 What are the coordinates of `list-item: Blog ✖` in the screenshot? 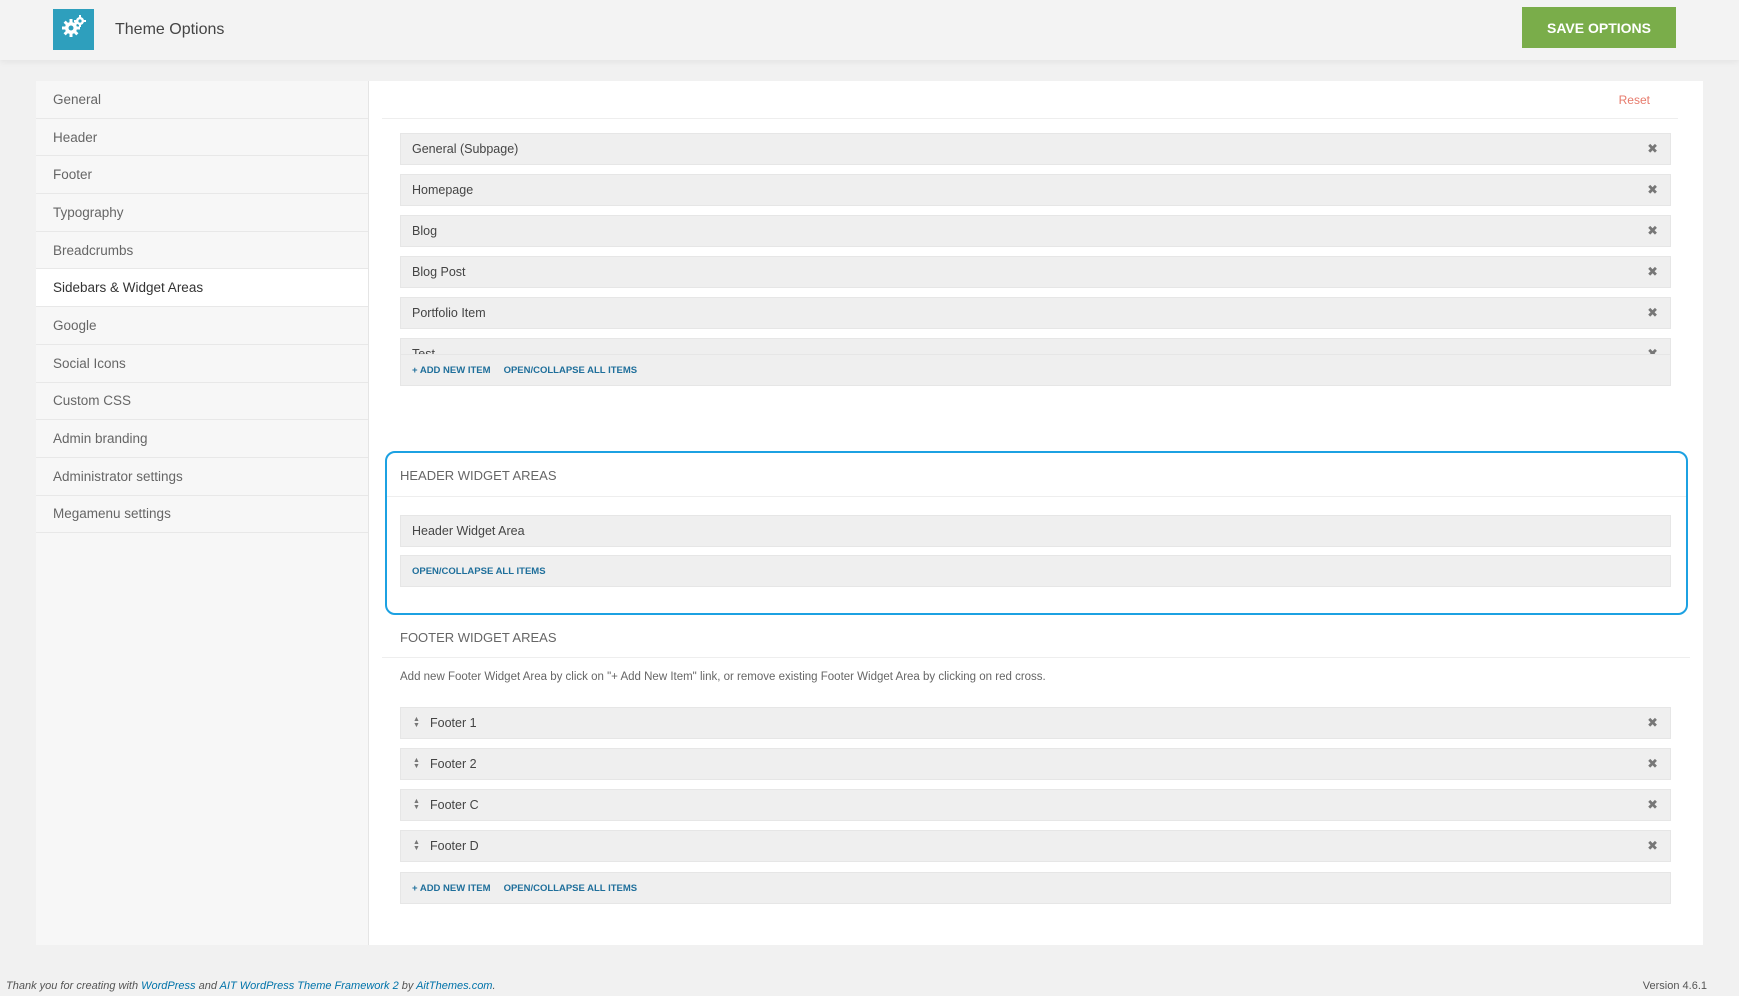 It's located at (1035, 231).